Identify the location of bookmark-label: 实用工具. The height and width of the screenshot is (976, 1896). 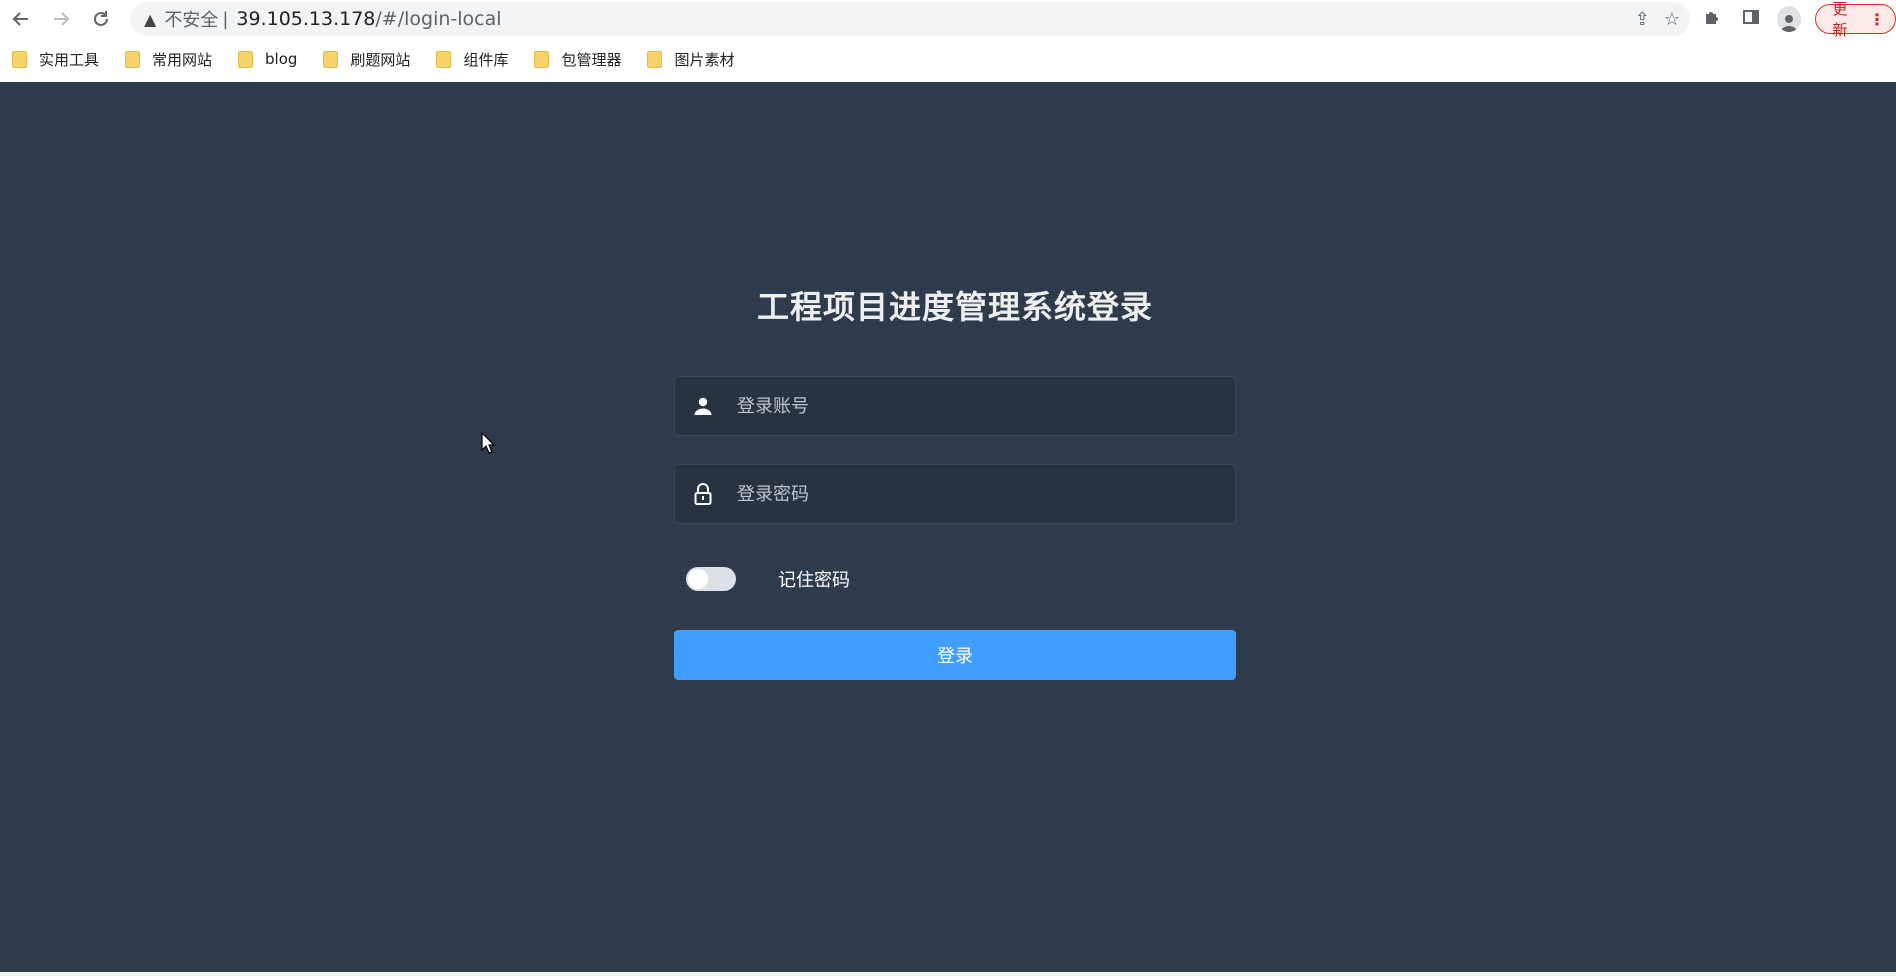
(69, 59).